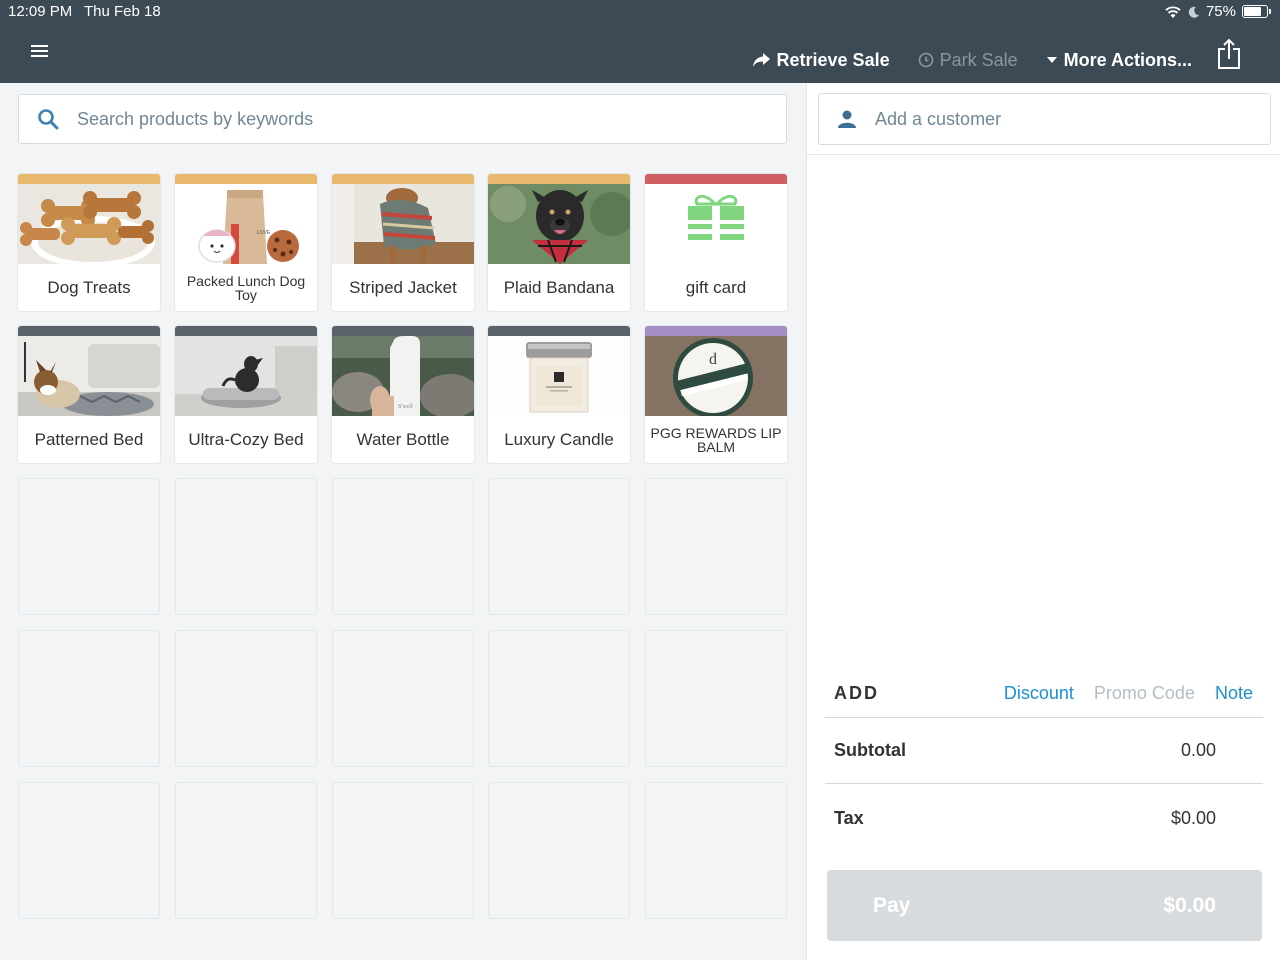  I want to click on packed-lunch-toy-image: LOVE, so click(246, 224).